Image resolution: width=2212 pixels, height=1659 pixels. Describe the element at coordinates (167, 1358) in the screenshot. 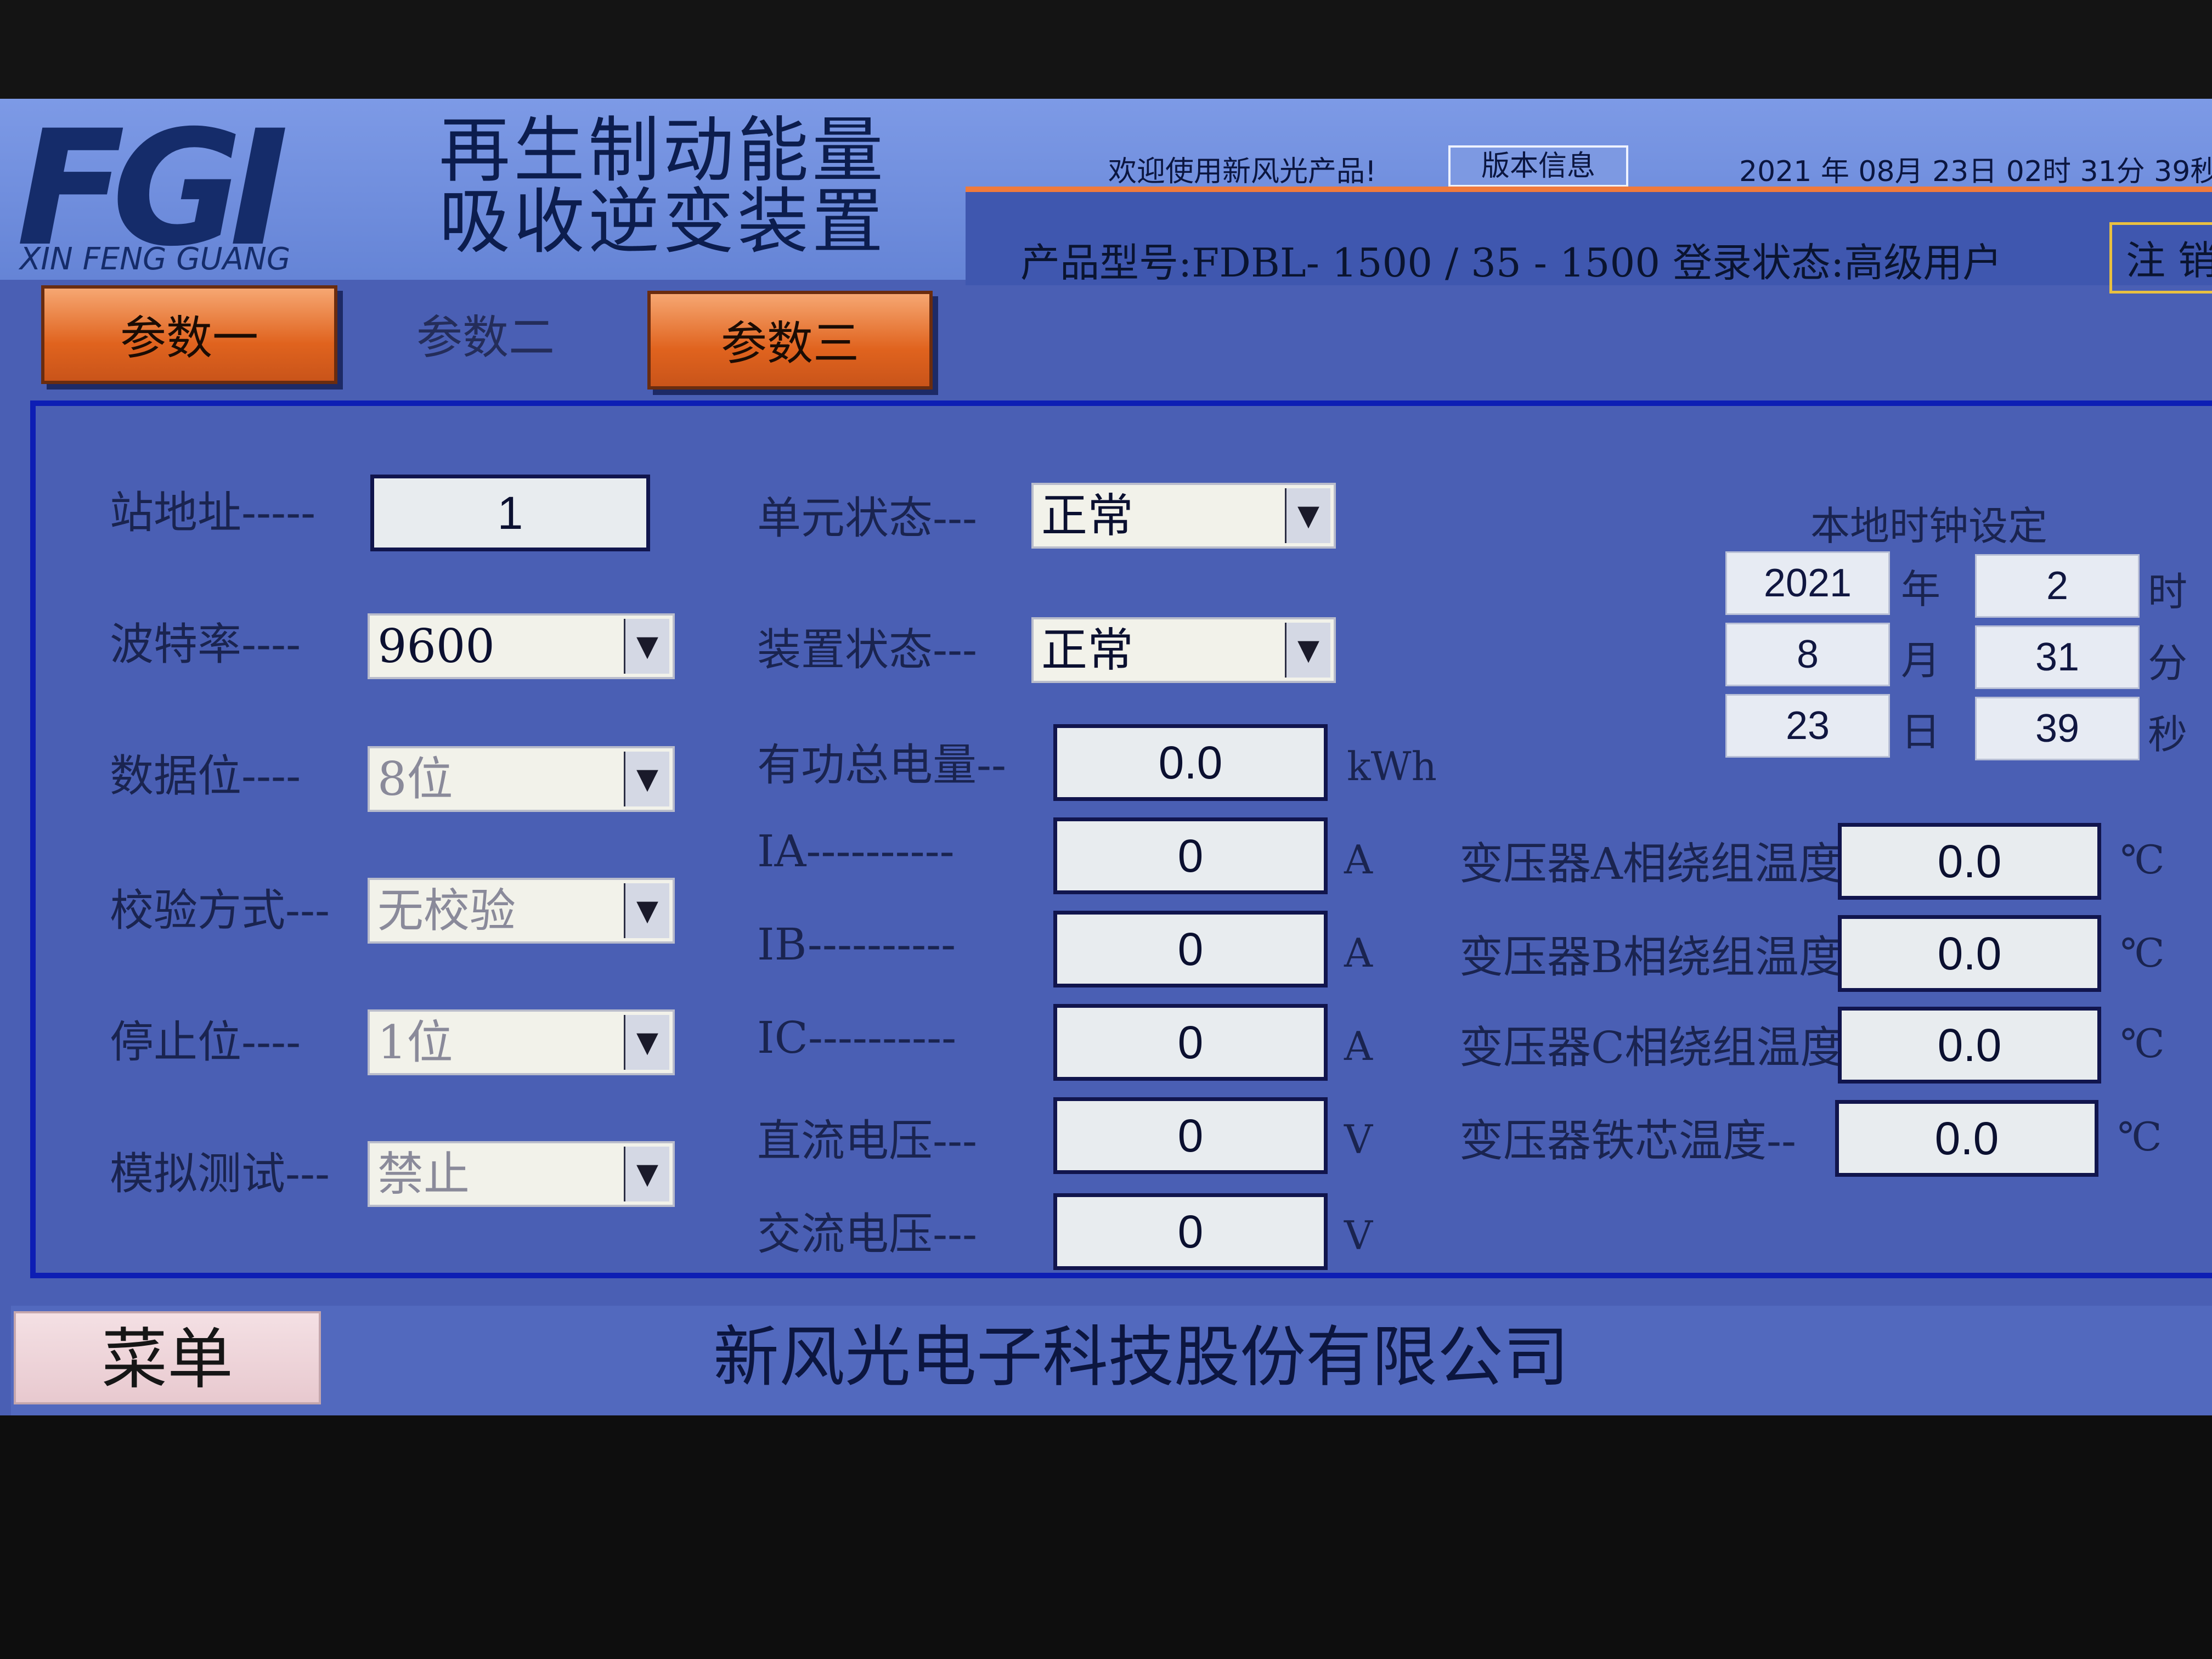

I see `menu-button: 菜单` at that location.